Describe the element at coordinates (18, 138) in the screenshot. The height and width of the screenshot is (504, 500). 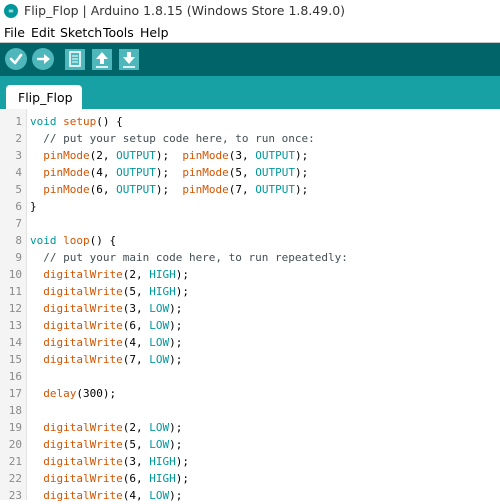
I see `line-number: 2` at that location.